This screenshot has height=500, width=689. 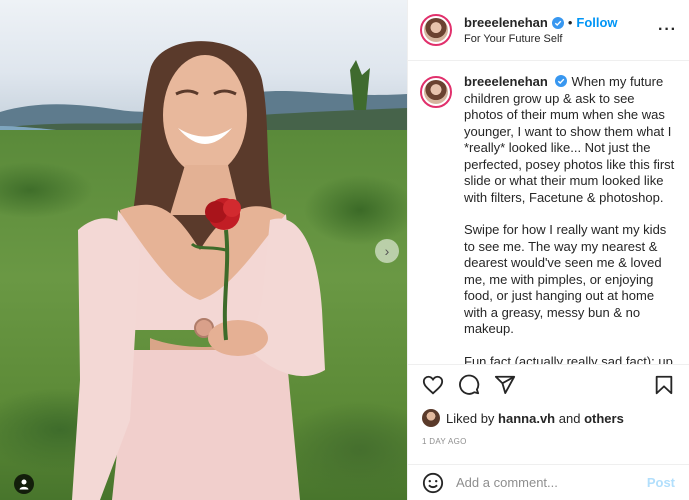 I want to click on comment-icon, so click(x=469, y=385).